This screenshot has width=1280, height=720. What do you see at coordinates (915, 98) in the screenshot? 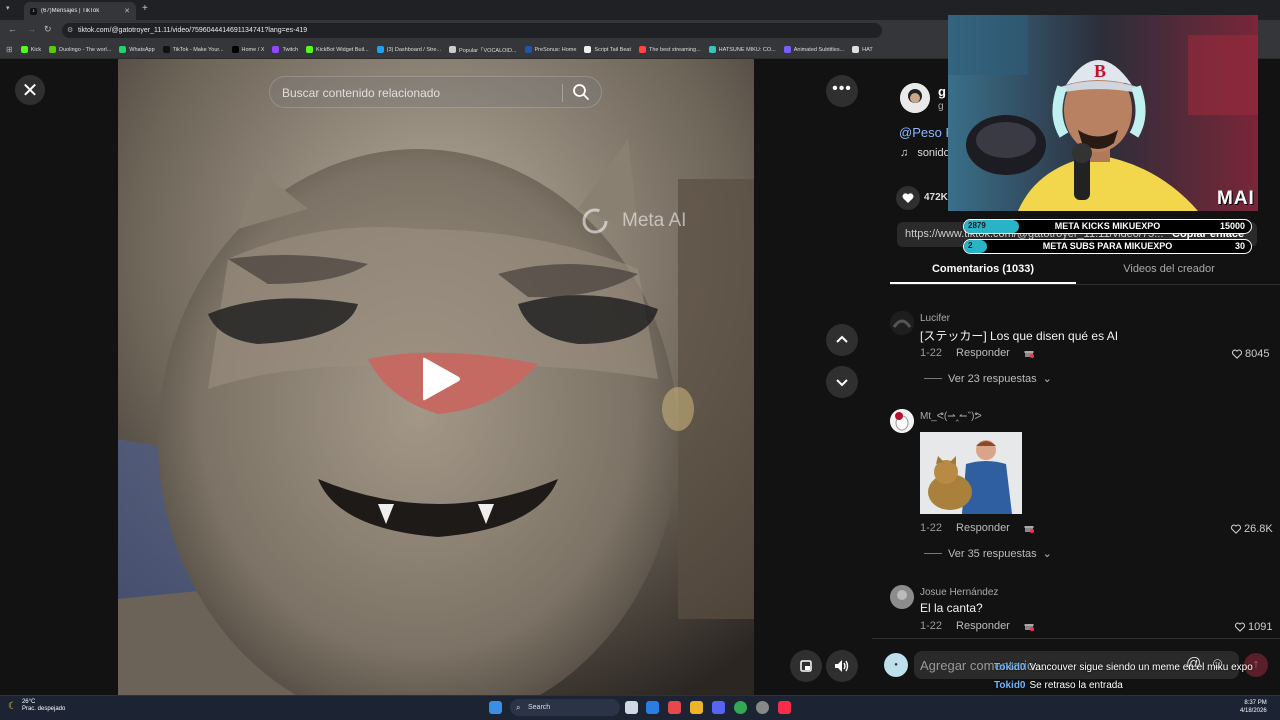
I see `author-avatar` at bounding box center [915, 98].